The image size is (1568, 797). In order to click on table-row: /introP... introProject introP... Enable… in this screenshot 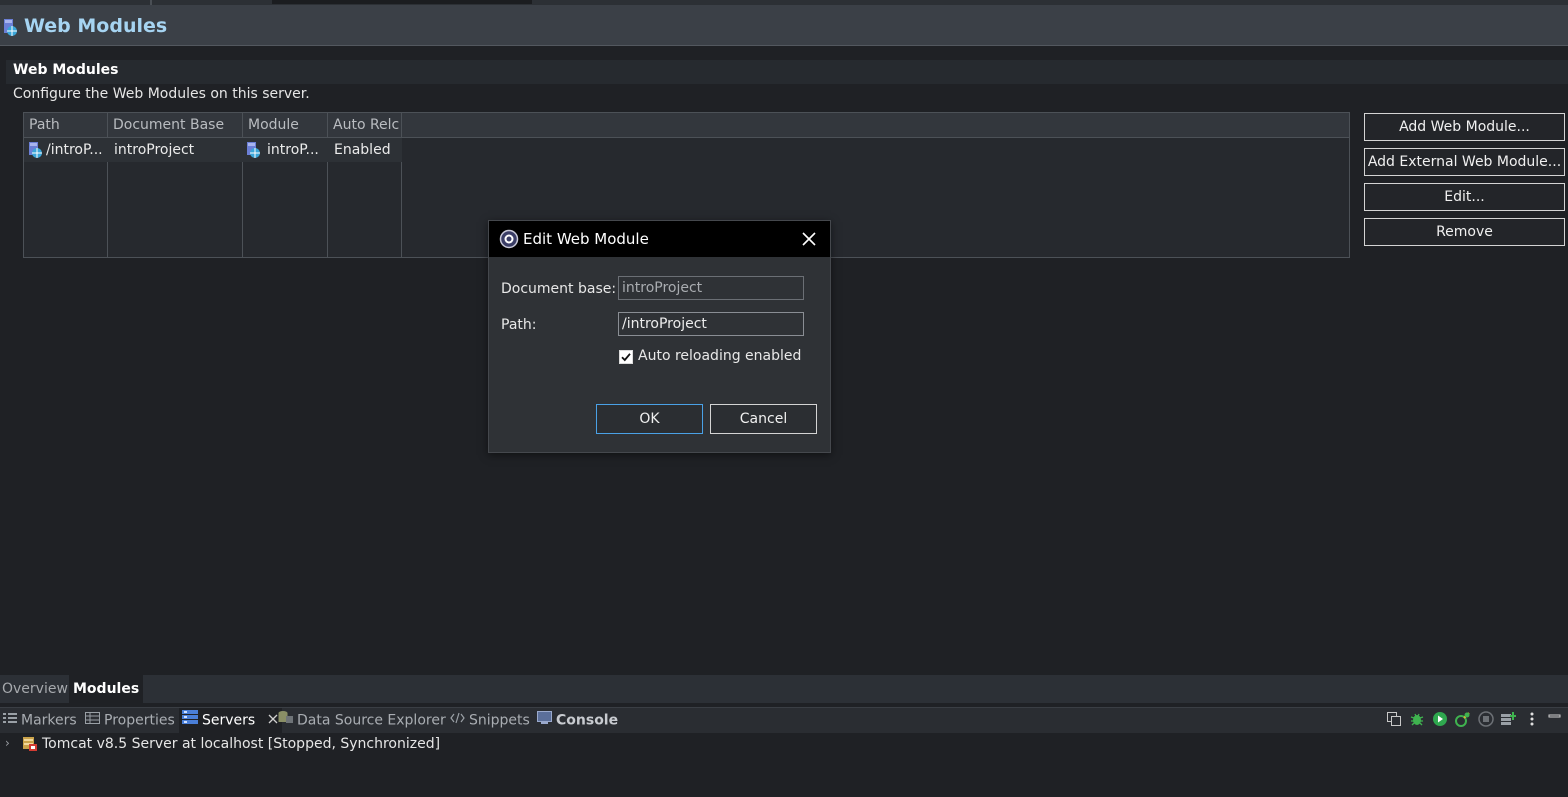, I will do `click(213, 150)`.